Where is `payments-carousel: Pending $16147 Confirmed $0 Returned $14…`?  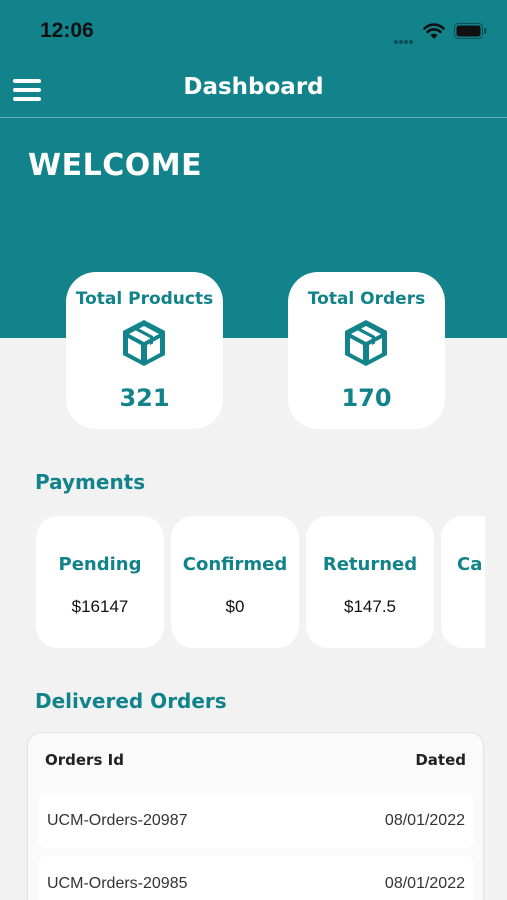 payments-carousel: Pending $16147 Confirmed $0 Returned $14… is located at coordinates (260, 582).